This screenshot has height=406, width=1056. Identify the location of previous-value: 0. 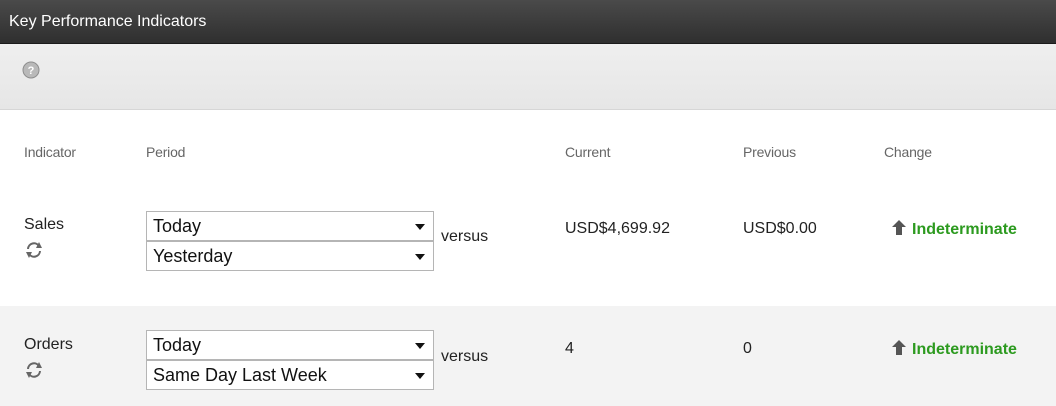
(747, 348).